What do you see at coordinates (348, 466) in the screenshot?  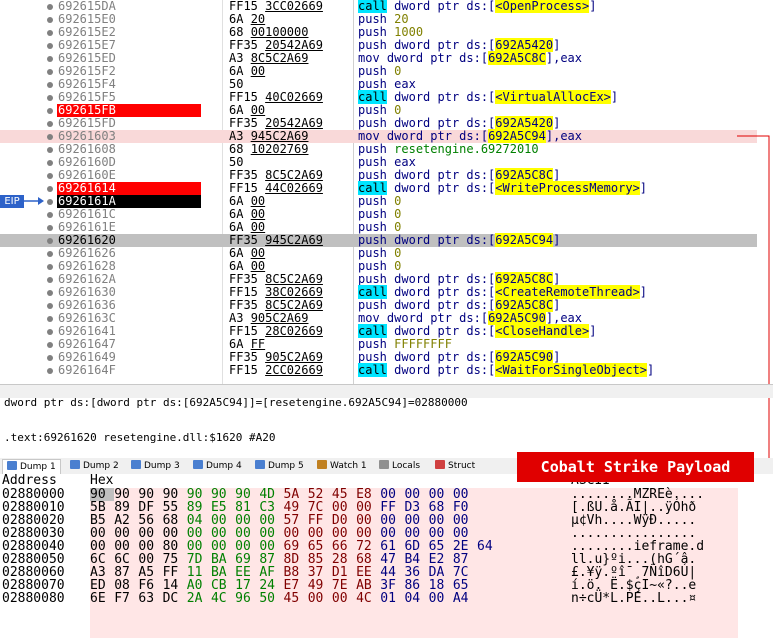 I see `tab-label: Watch 1` at bounding box center [348, 466].